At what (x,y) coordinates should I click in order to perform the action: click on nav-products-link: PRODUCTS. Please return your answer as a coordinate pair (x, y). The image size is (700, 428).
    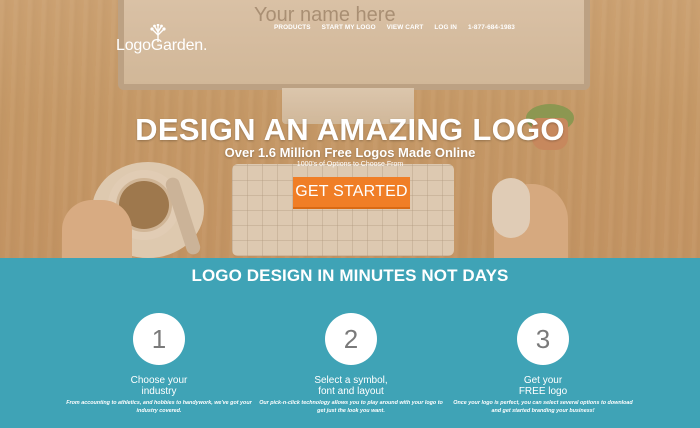
    Looking at the image, I should click on (292, 27).